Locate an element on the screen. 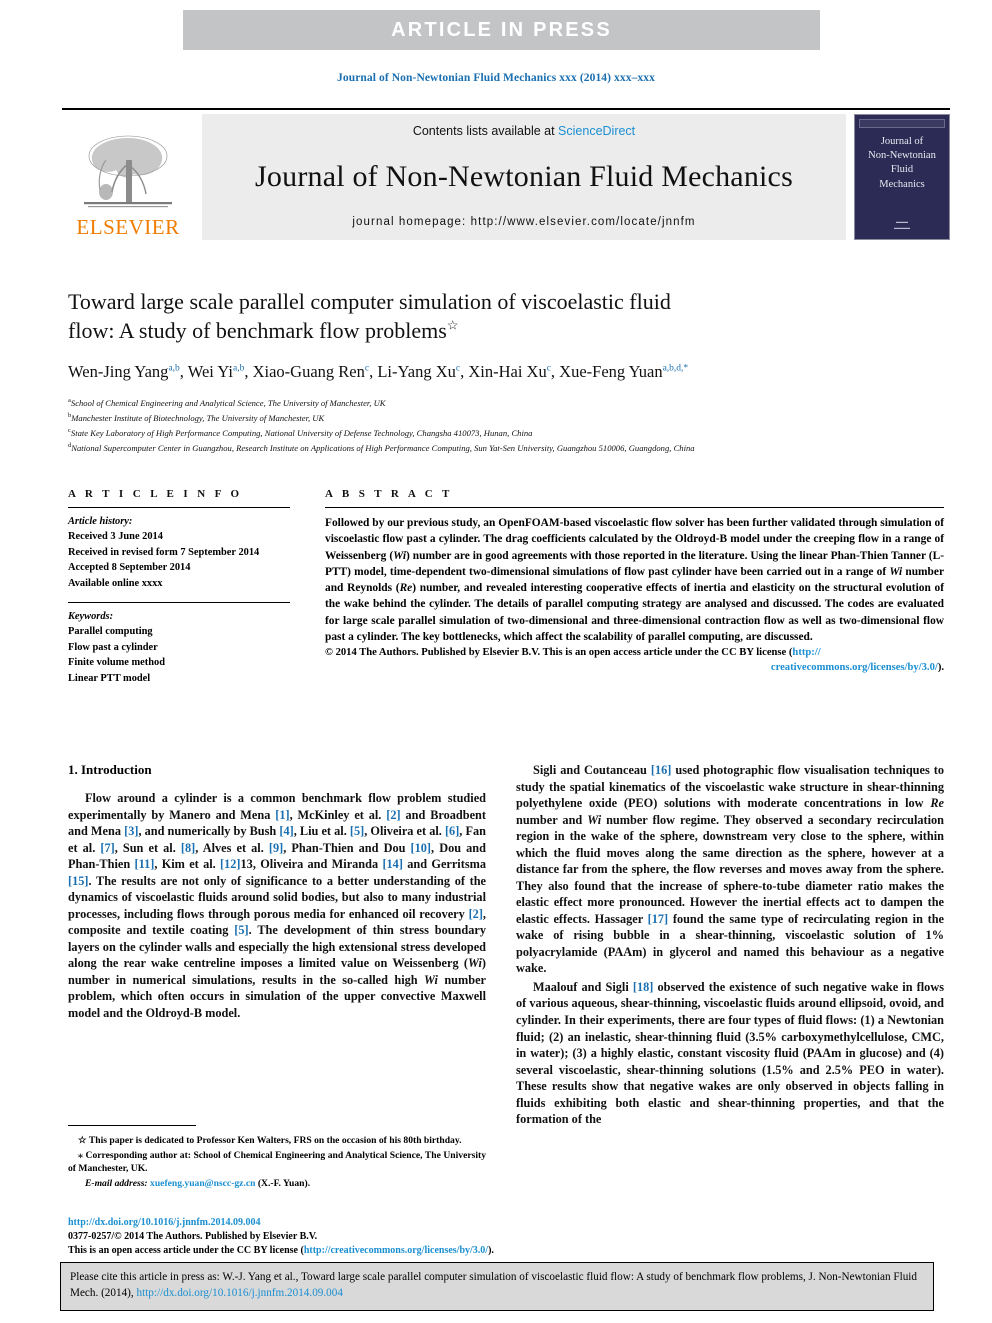 The height and width of the screenshot is (1323, 992). citation-ref: [1] is located at coordinates (282, 815).